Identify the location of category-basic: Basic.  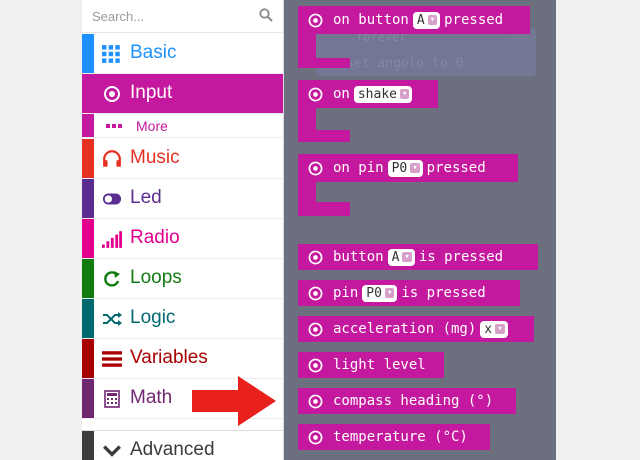
(182, 54).